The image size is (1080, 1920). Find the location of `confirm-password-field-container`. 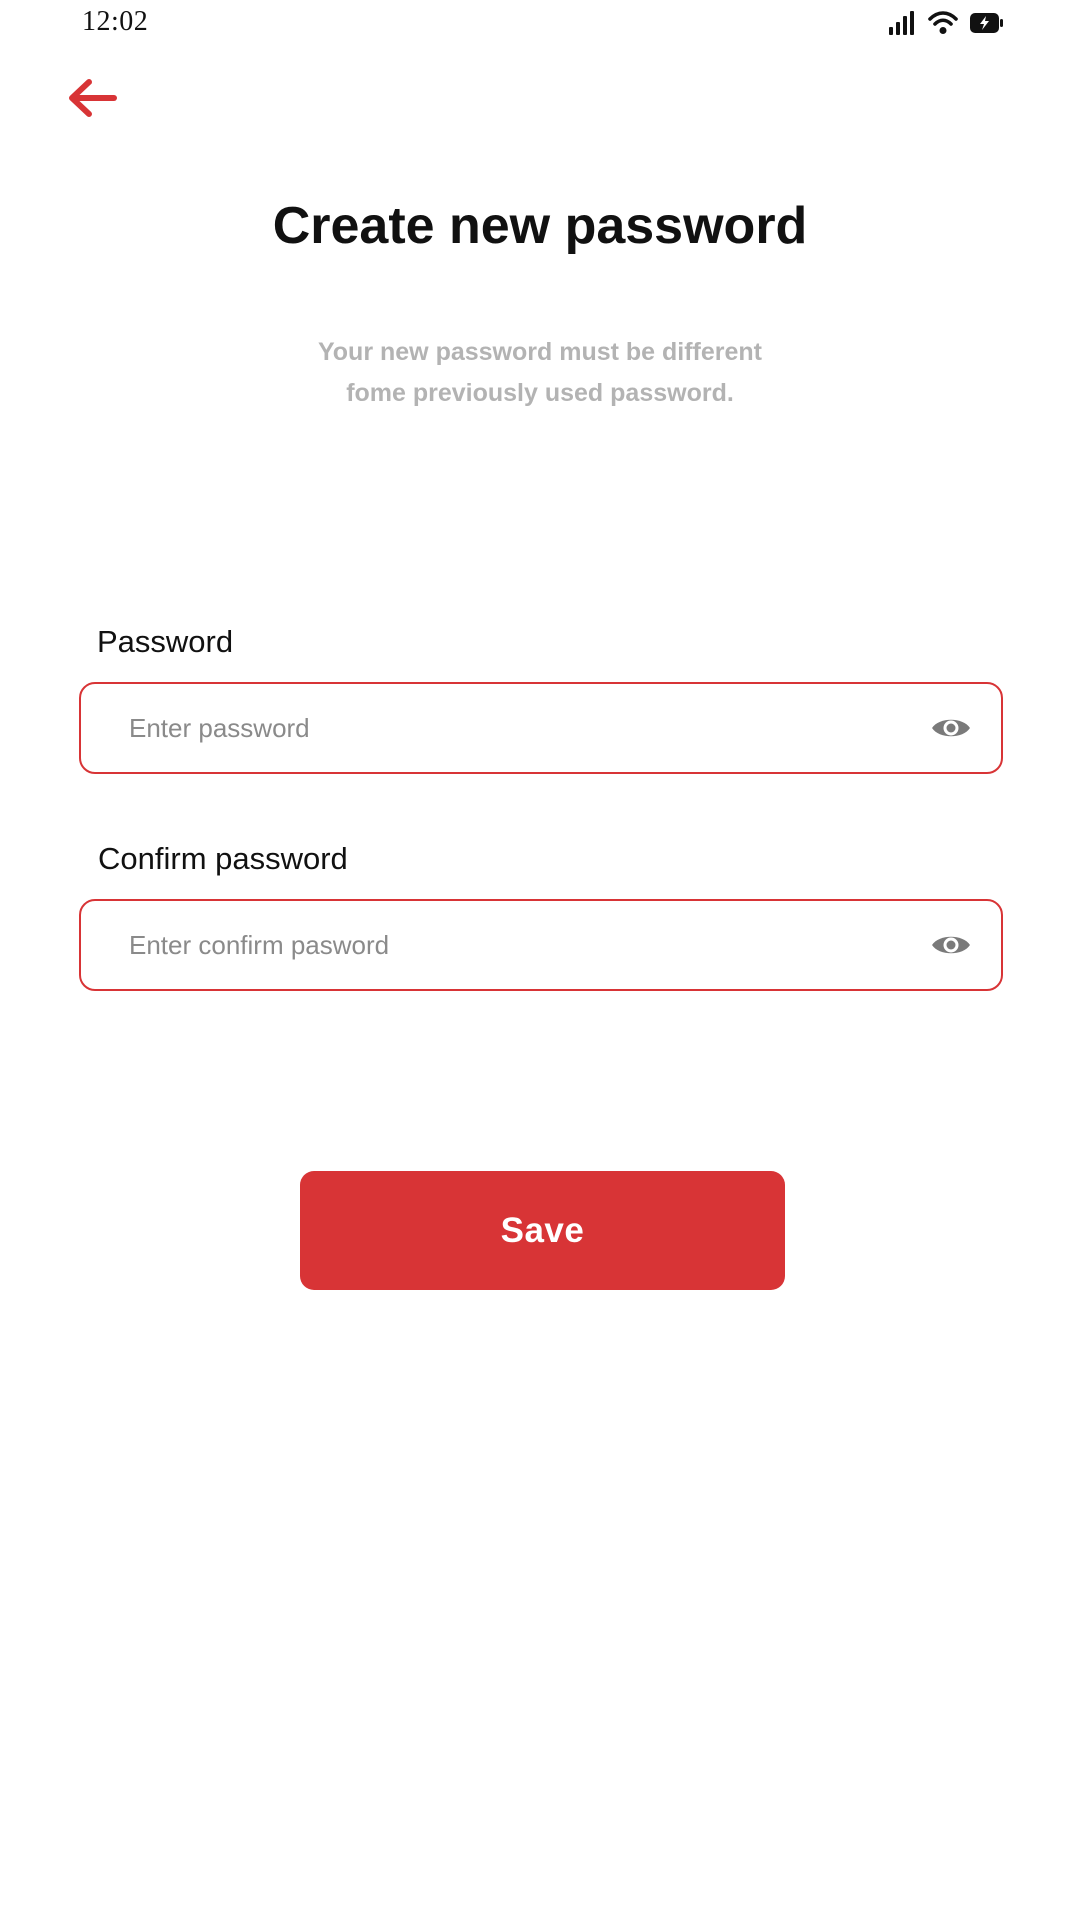

confirm-password-field-container is located at coordinates (541, 945).